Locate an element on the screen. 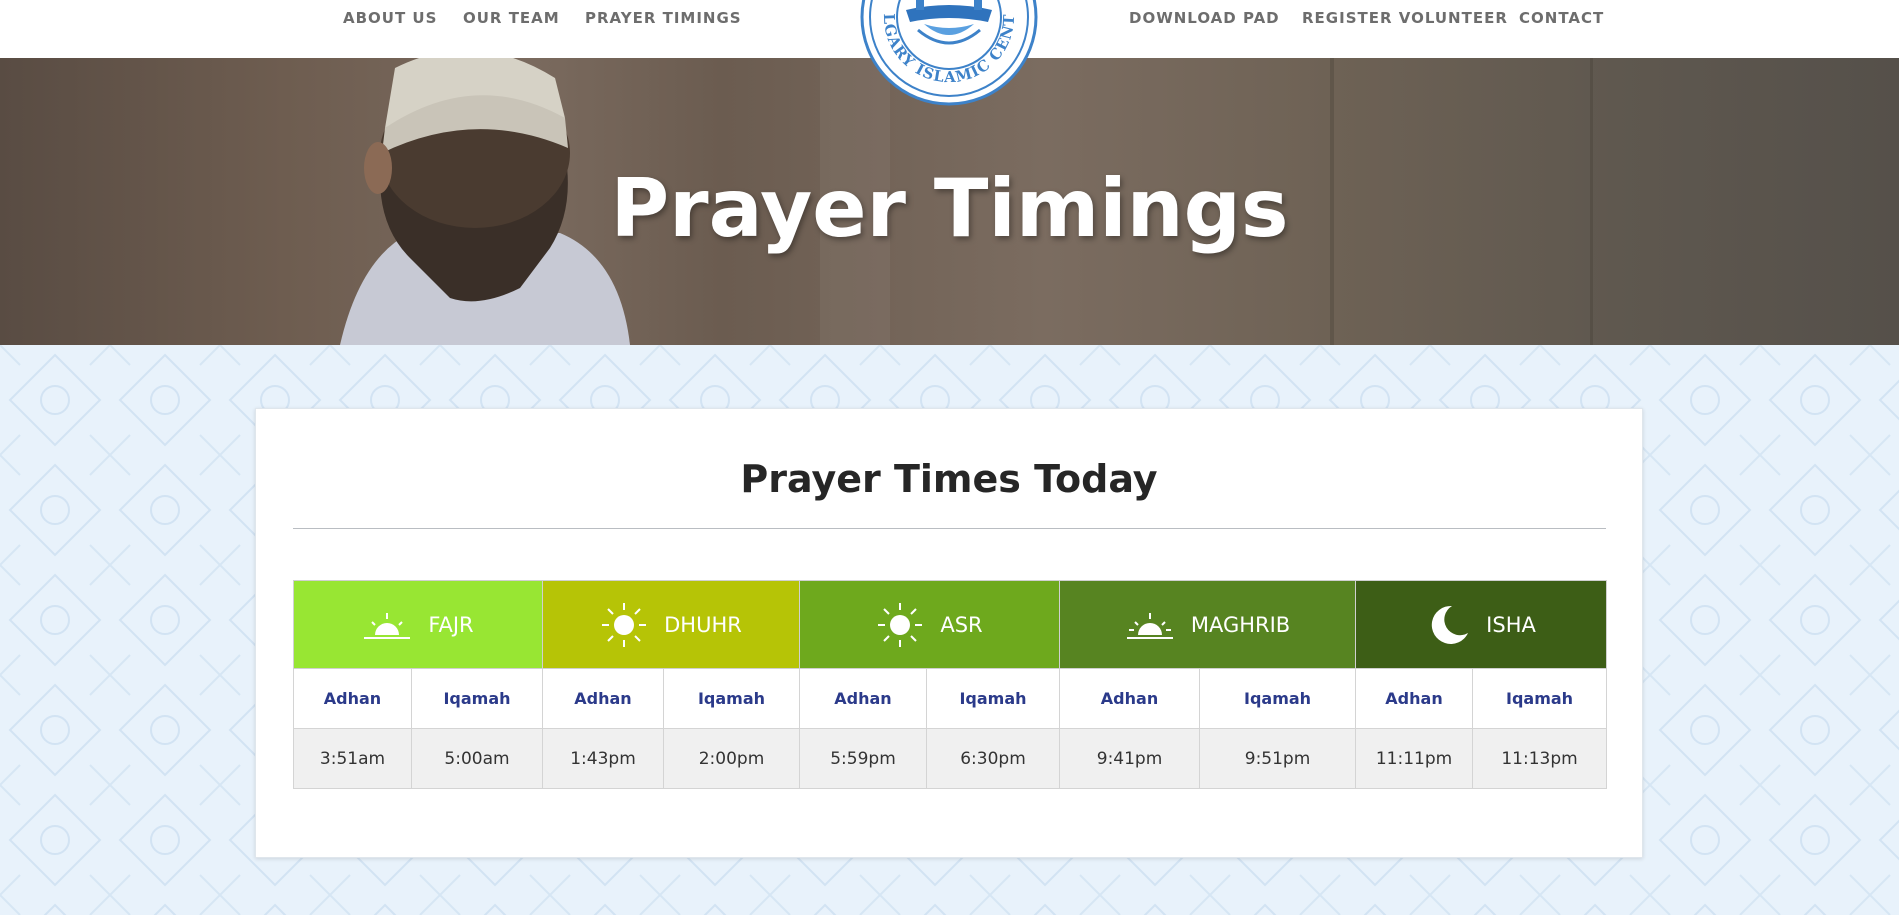 This screenshot has height=915, width=1899. card-title: Prayer Times Today is located at coordinates (949, 479).